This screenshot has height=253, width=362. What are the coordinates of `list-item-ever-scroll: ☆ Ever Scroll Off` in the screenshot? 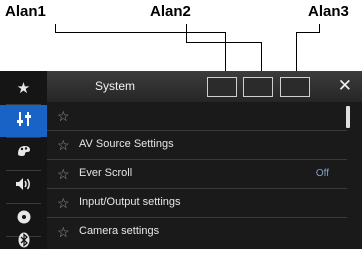 It's located at (197, 174).